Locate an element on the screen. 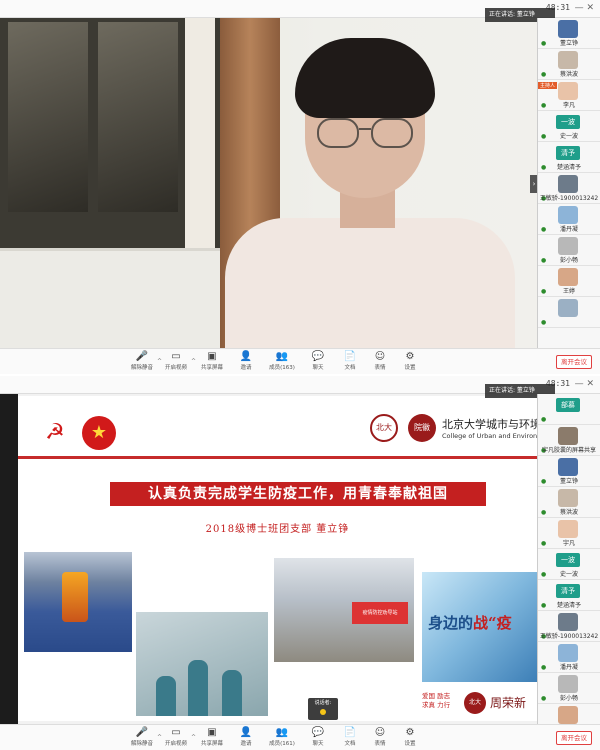 The width and height of the screenshot is (600, 750). host-badge: 主持人 is located at coordinates (548, 85).